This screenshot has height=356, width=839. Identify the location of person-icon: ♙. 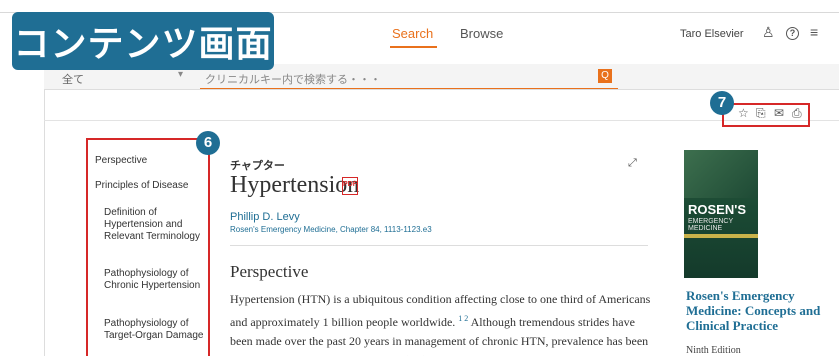
(768, 32).